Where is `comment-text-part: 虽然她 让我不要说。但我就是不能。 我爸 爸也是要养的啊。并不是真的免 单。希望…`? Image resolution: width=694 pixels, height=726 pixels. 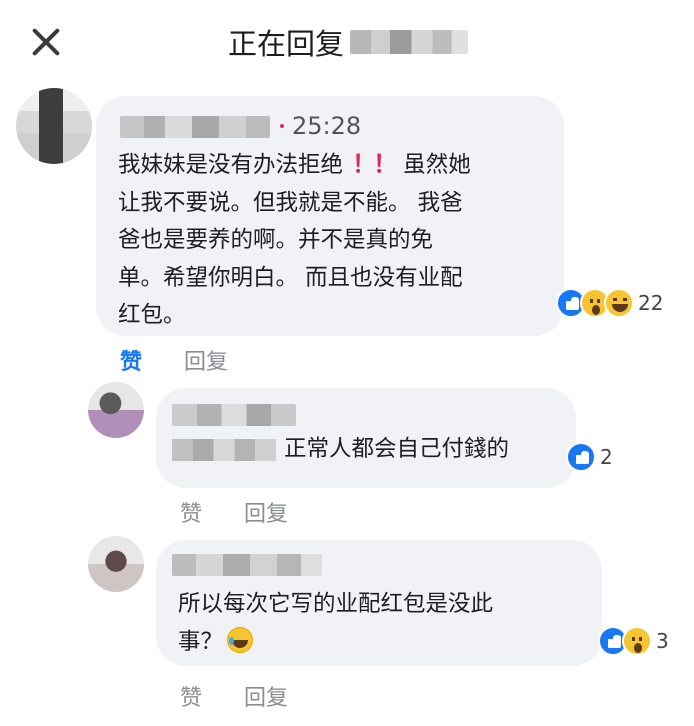 comment-text-part: 虽然她 让我不要说。但我就是不能。 我爸 爸也是要养的啊。并不是真的免 单。希望… is located at coordinates (294, 240).